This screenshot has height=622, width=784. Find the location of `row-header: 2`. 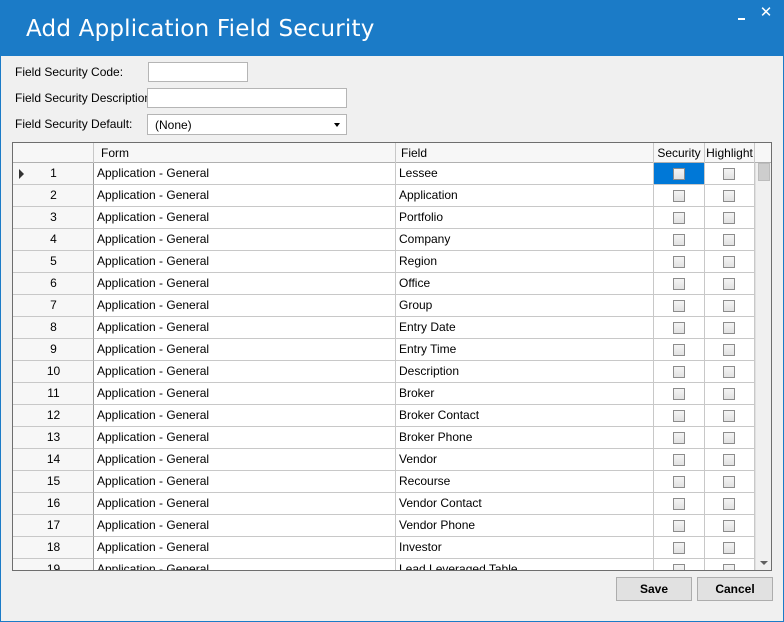

row-header: 2 is located at coordinates (53, 196).